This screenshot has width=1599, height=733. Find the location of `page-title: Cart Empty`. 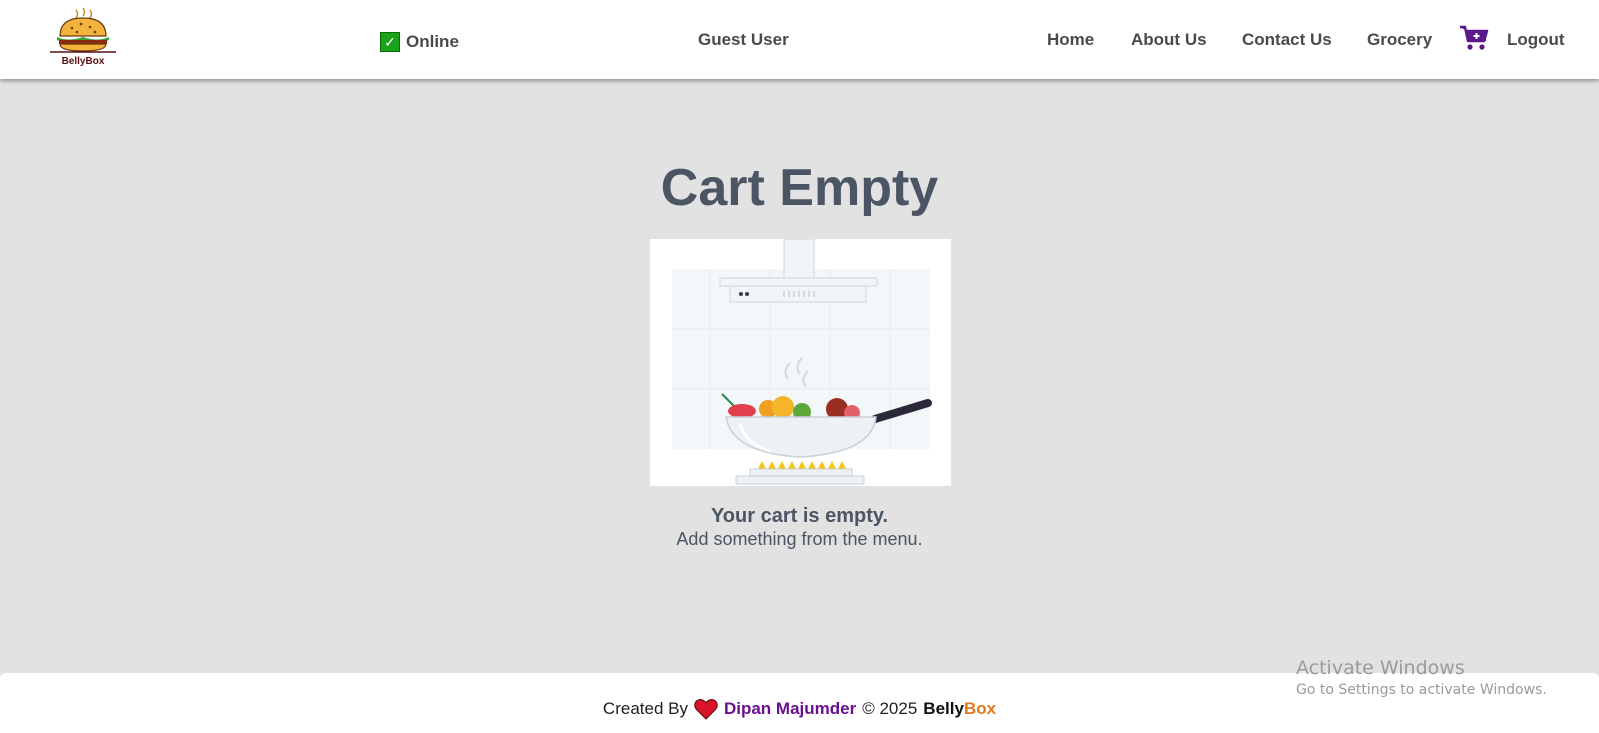

page-title: Cart Empty is located at coordinates (799, 188).